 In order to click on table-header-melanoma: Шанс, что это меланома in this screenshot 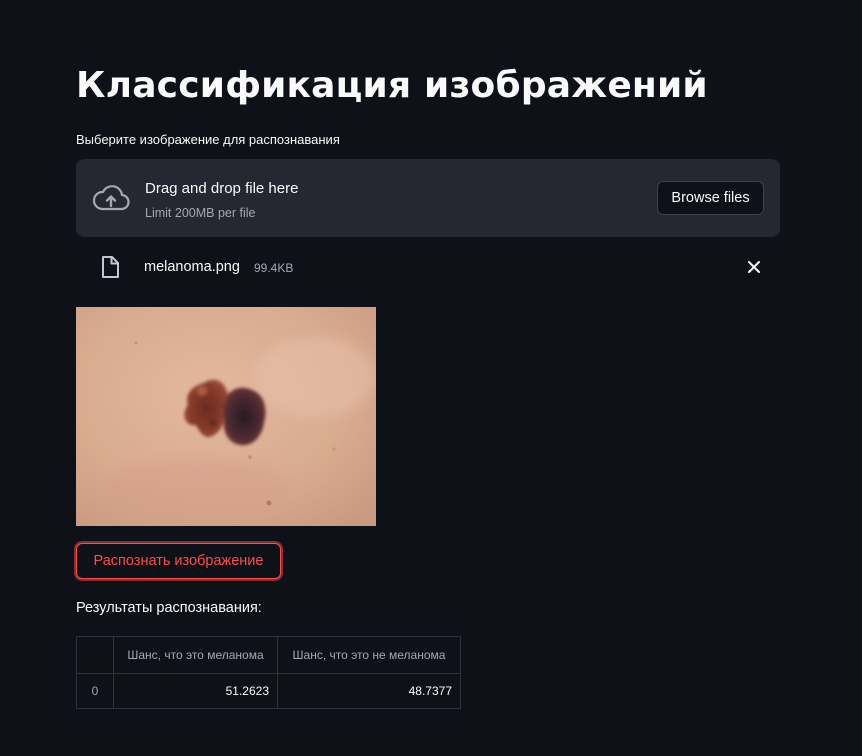, I will do `click(195, 655)`.